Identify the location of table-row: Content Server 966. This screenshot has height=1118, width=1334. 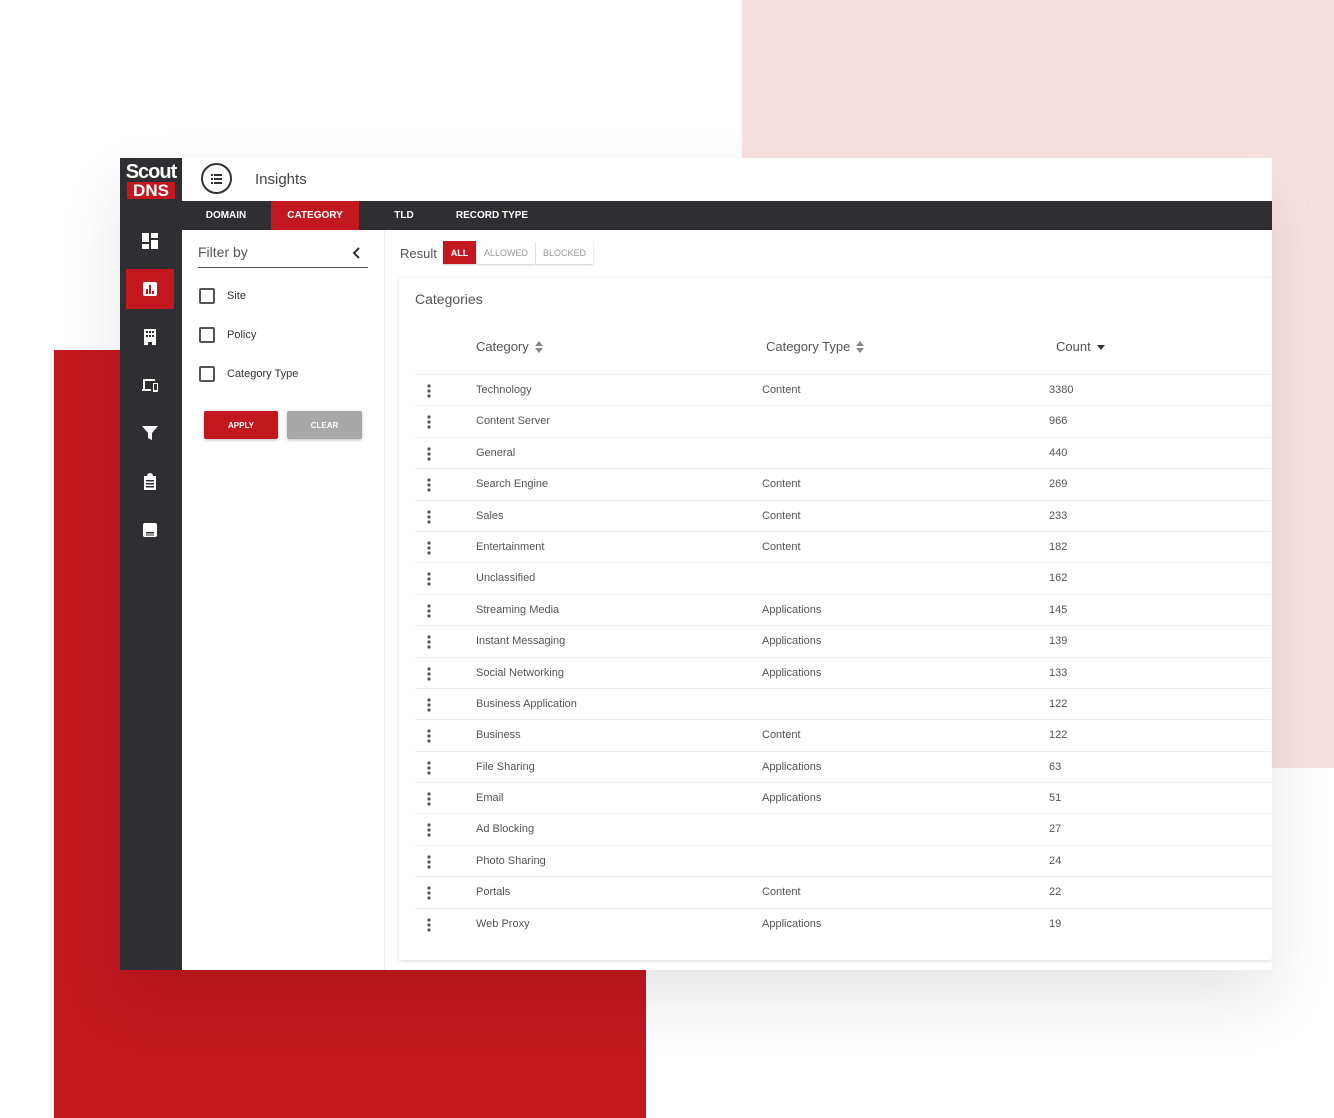
(843, 420).